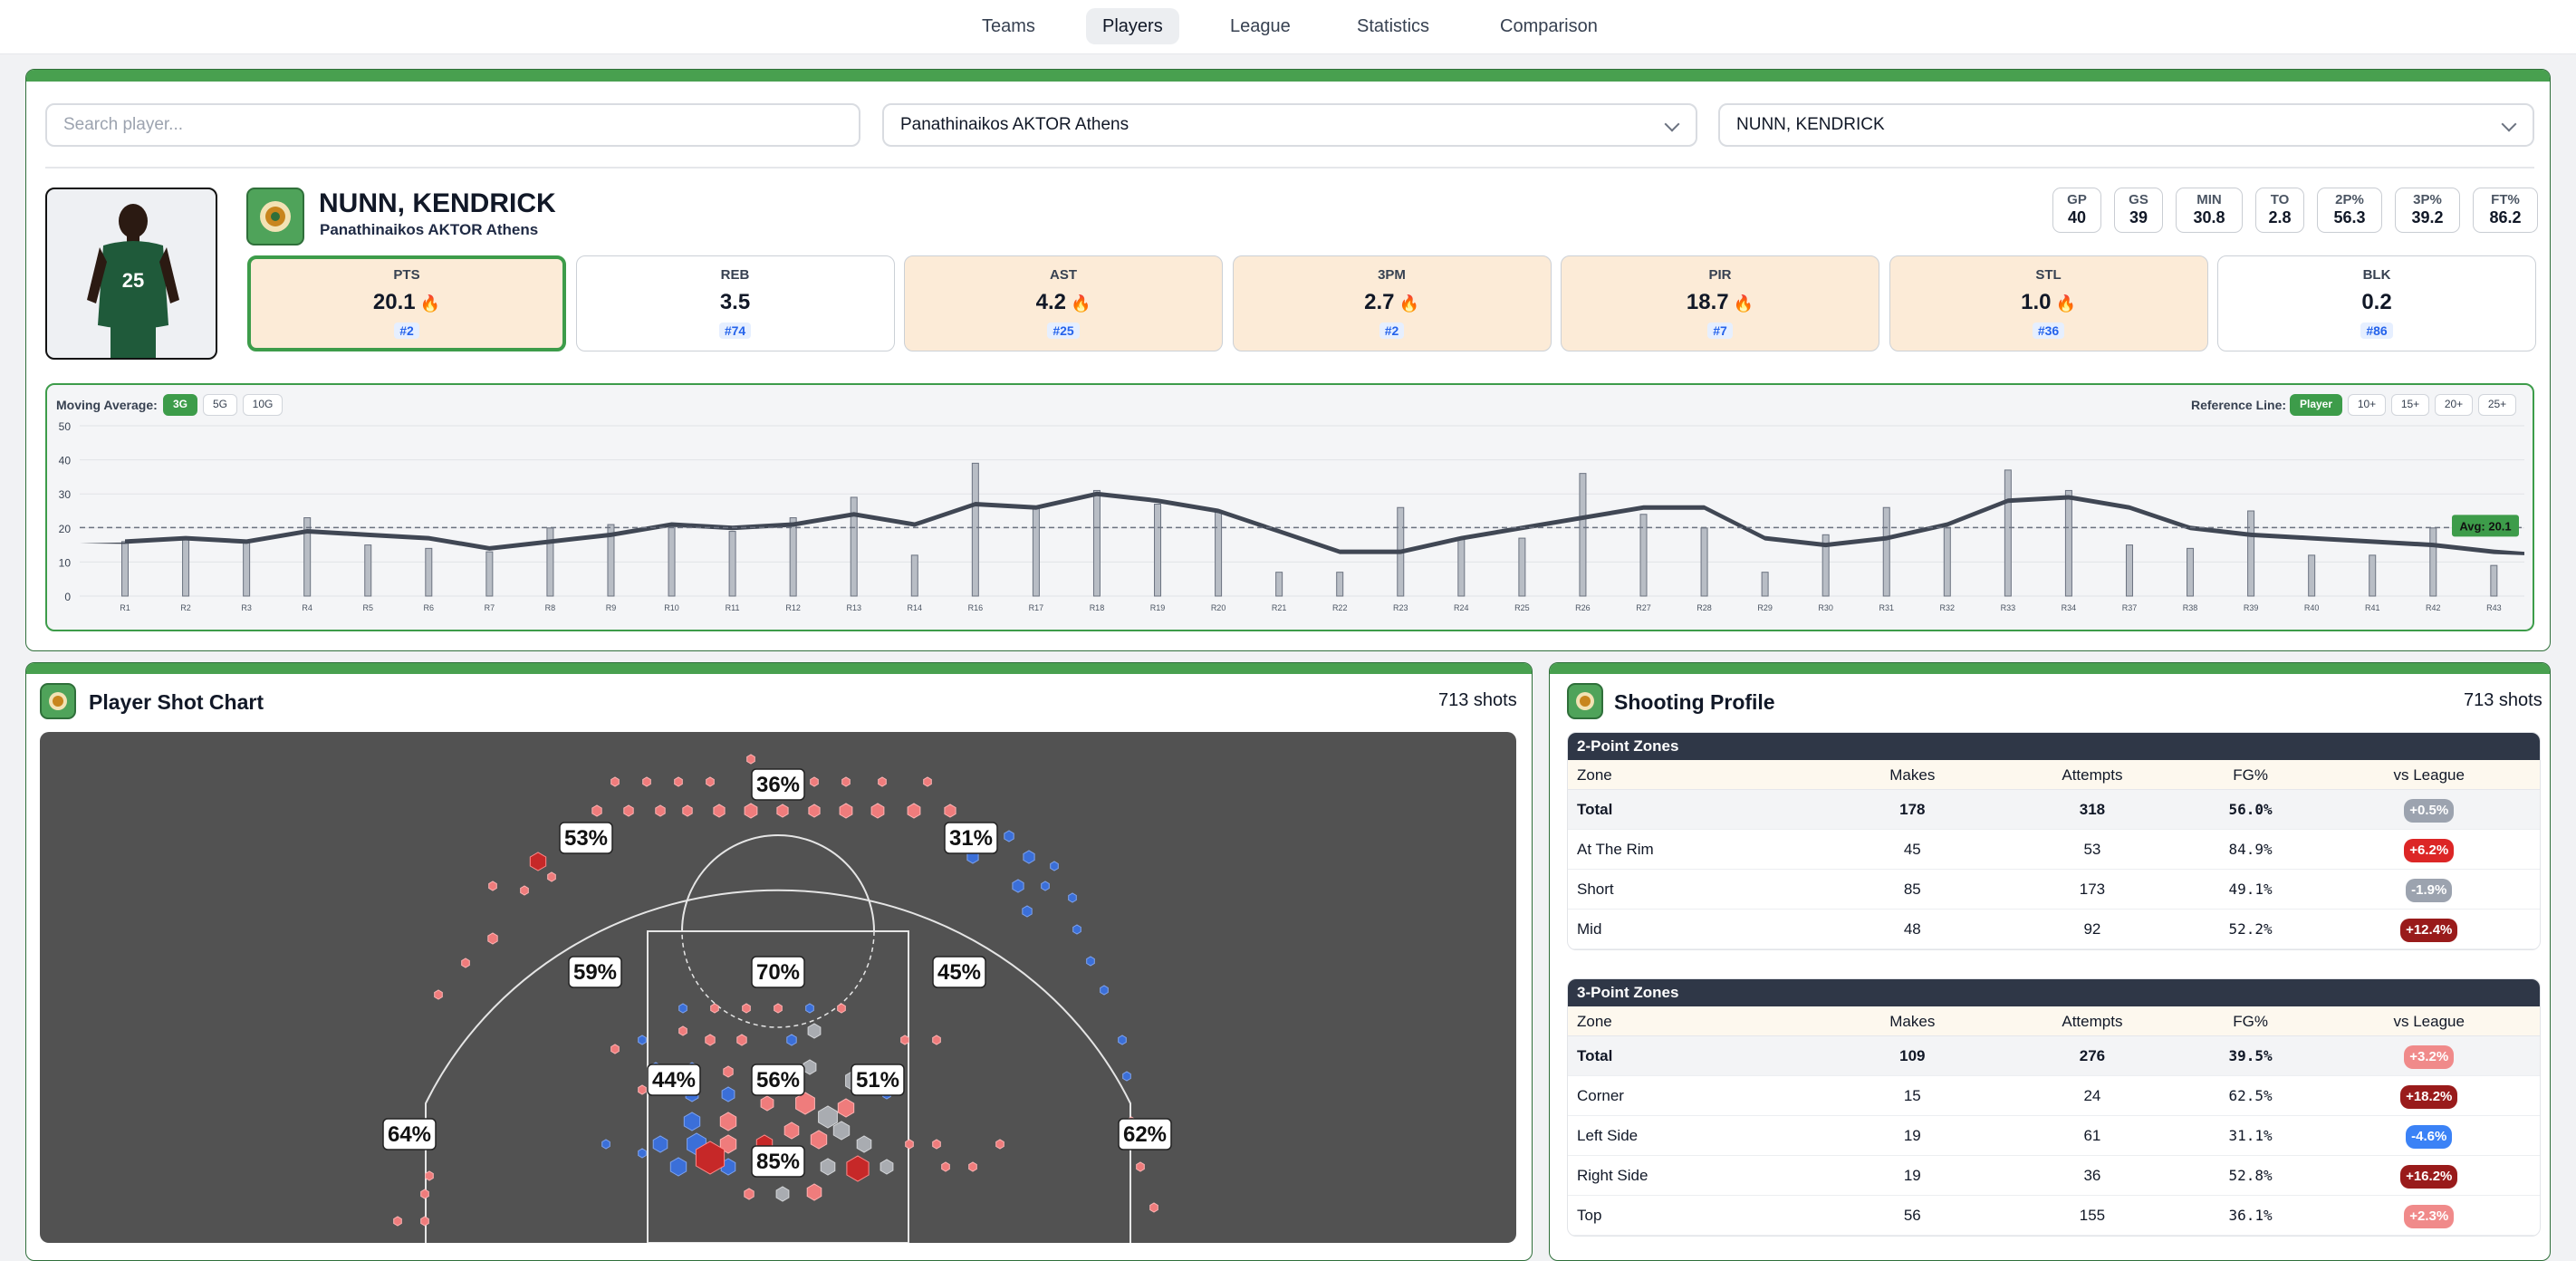 This screenshot has width=2576, height=1261. What do you see at coordinates (2429, 1135) in the screenshot?
I see `vs-league-cell: -4.6%` at bounding box center [2429, 1135].